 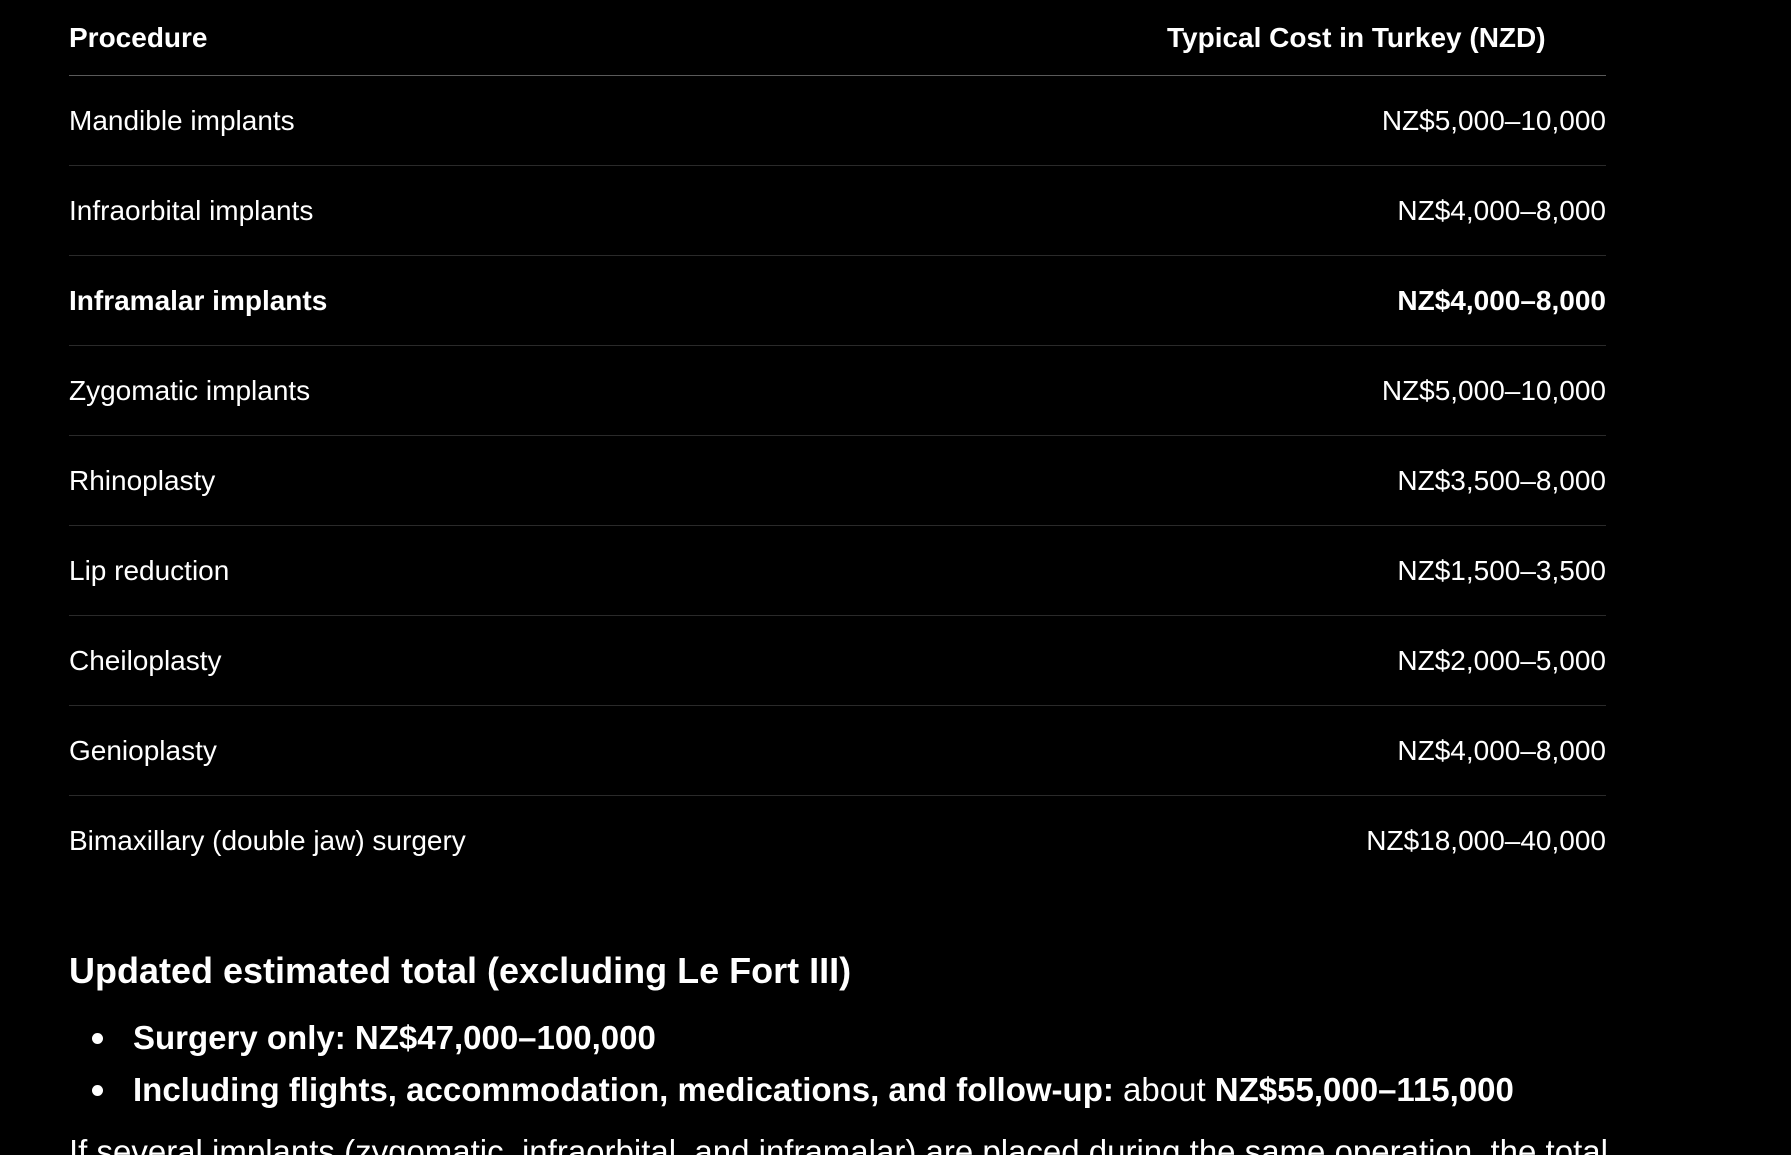 What do you see at coordinates (618, 300) in the screenshot?
I see `procedure-cell: Inframalar implants` at bounding box center [618, 300].